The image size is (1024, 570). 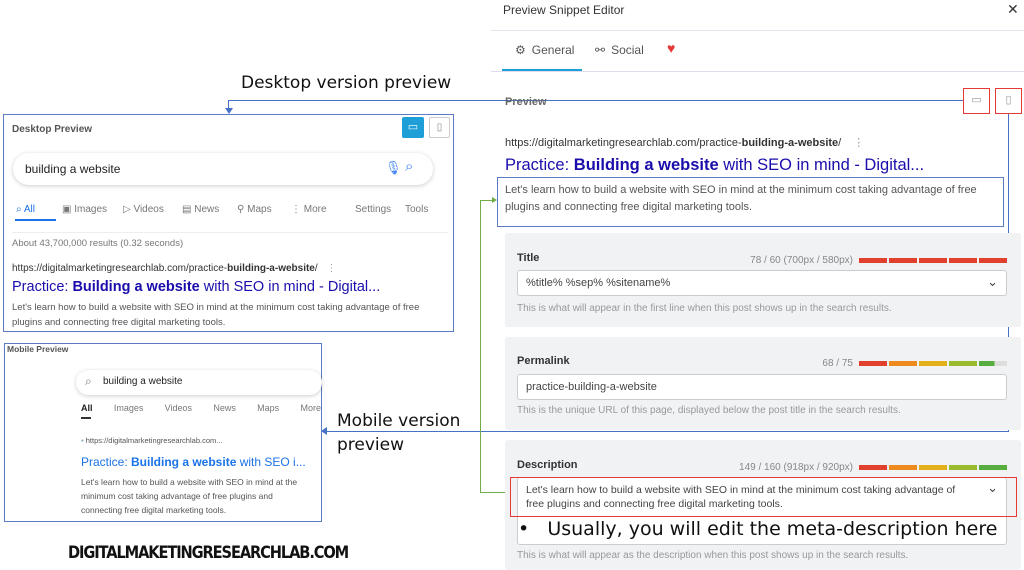 What do you see at coordinates (796, 467) in the screenshot?
I see `description-counter: 149 / 160 (918px / 920px)` at bounding box center [796, 467].